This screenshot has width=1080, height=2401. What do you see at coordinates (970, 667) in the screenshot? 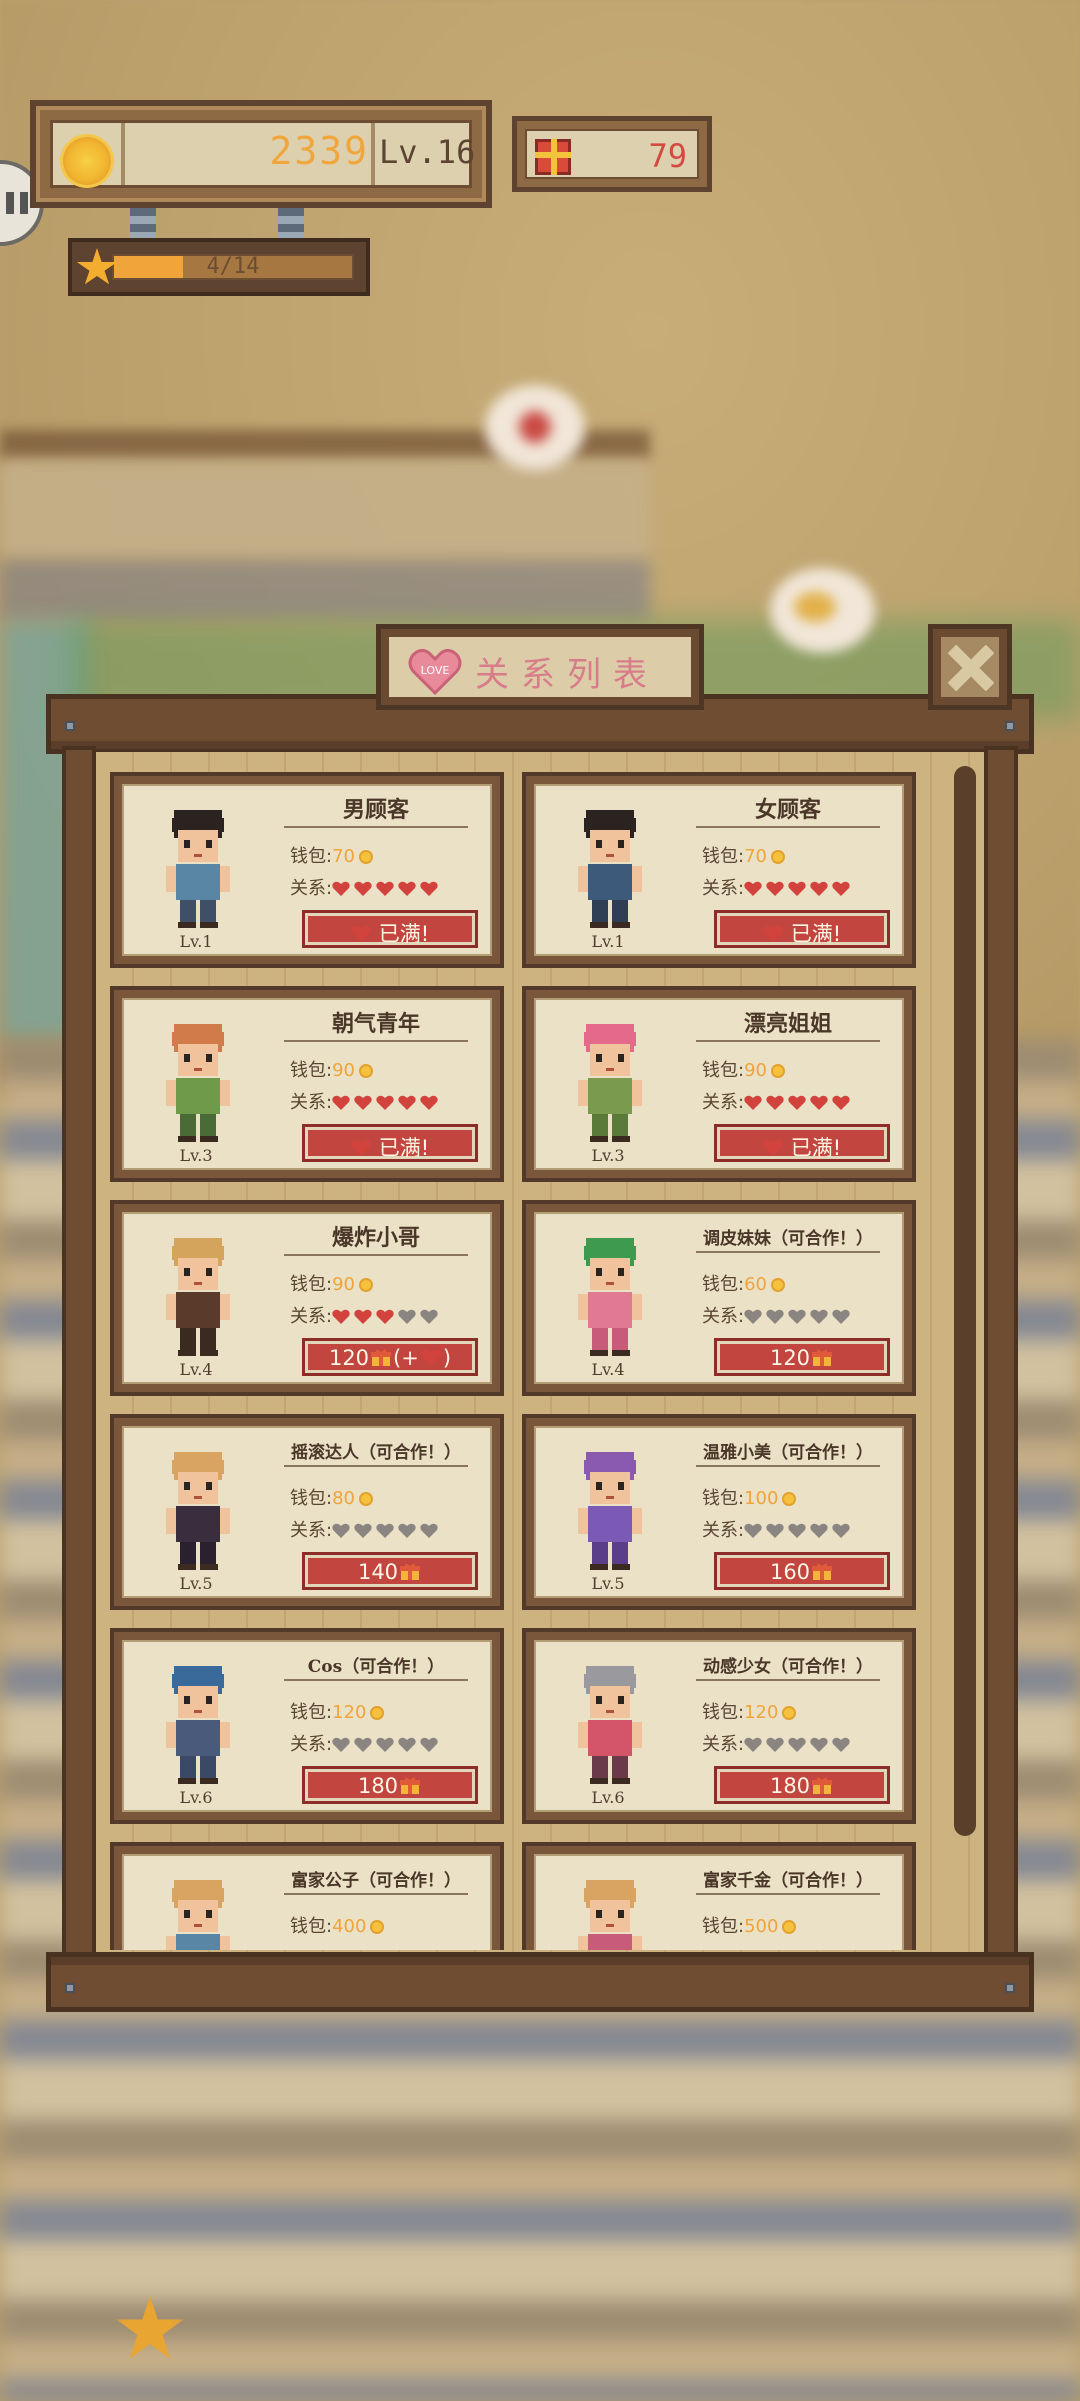
I see `close-button` at bounding box center [970, 667].